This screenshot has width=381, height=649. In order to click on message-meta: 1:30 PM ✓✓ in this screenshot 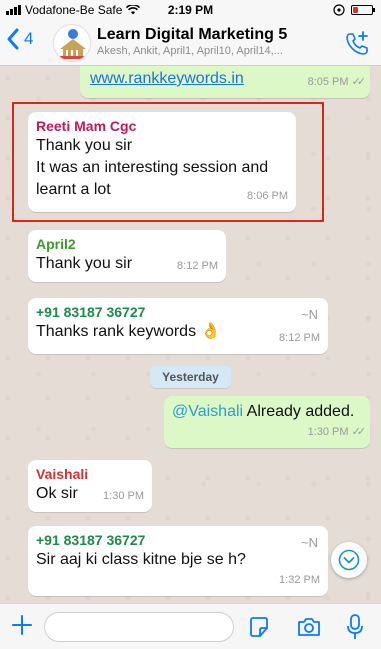, I will do `click(337, 432)`.